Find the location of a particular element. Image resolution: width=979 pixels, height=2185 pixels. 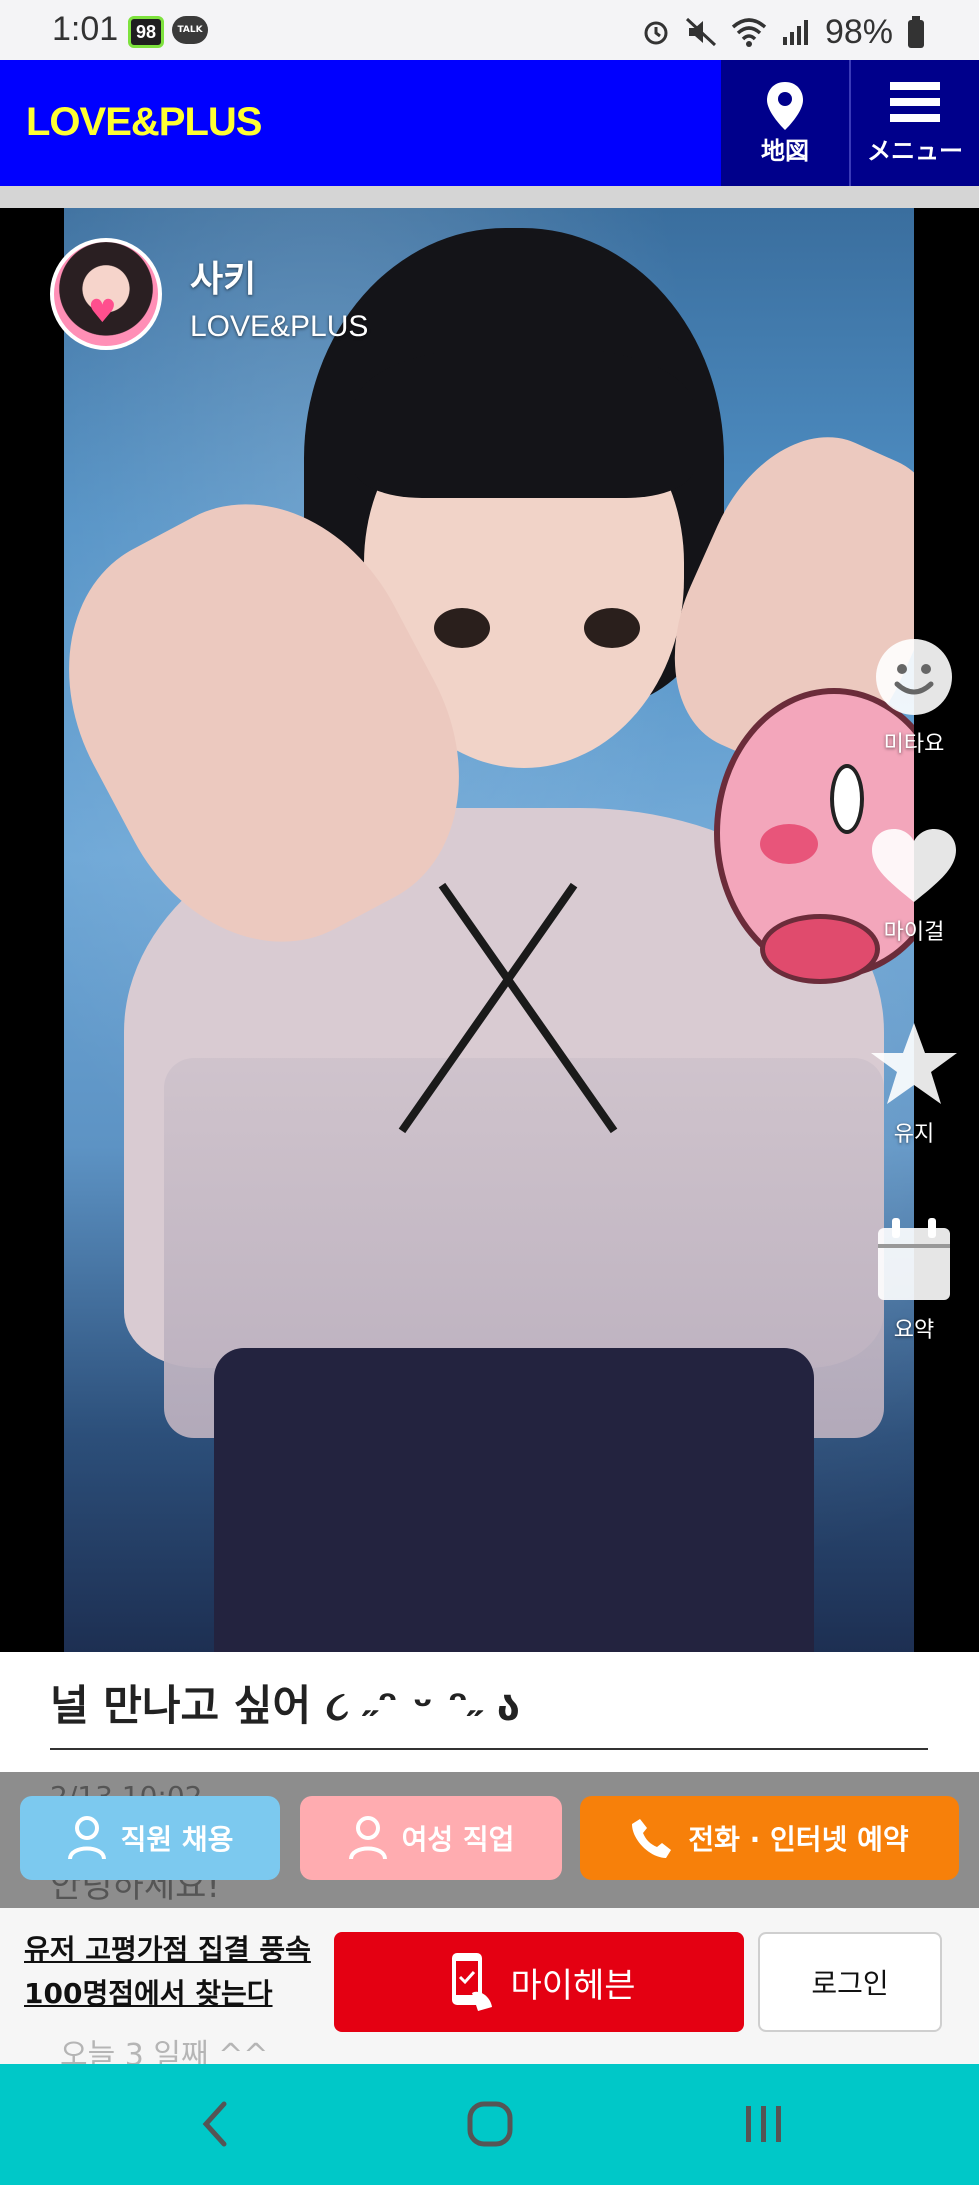

status-time: 1:01 is located at coordinates (85, 29).